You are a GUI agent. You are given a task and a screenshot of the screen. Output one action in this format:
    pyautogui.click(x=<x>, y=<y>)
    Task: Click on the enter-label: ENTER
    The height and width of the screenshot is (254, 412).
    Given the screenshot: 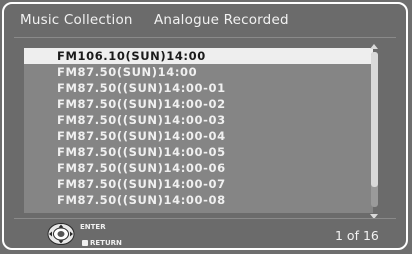 What is the action you would take?
    pyautogui.click(x=93, y=227)
    